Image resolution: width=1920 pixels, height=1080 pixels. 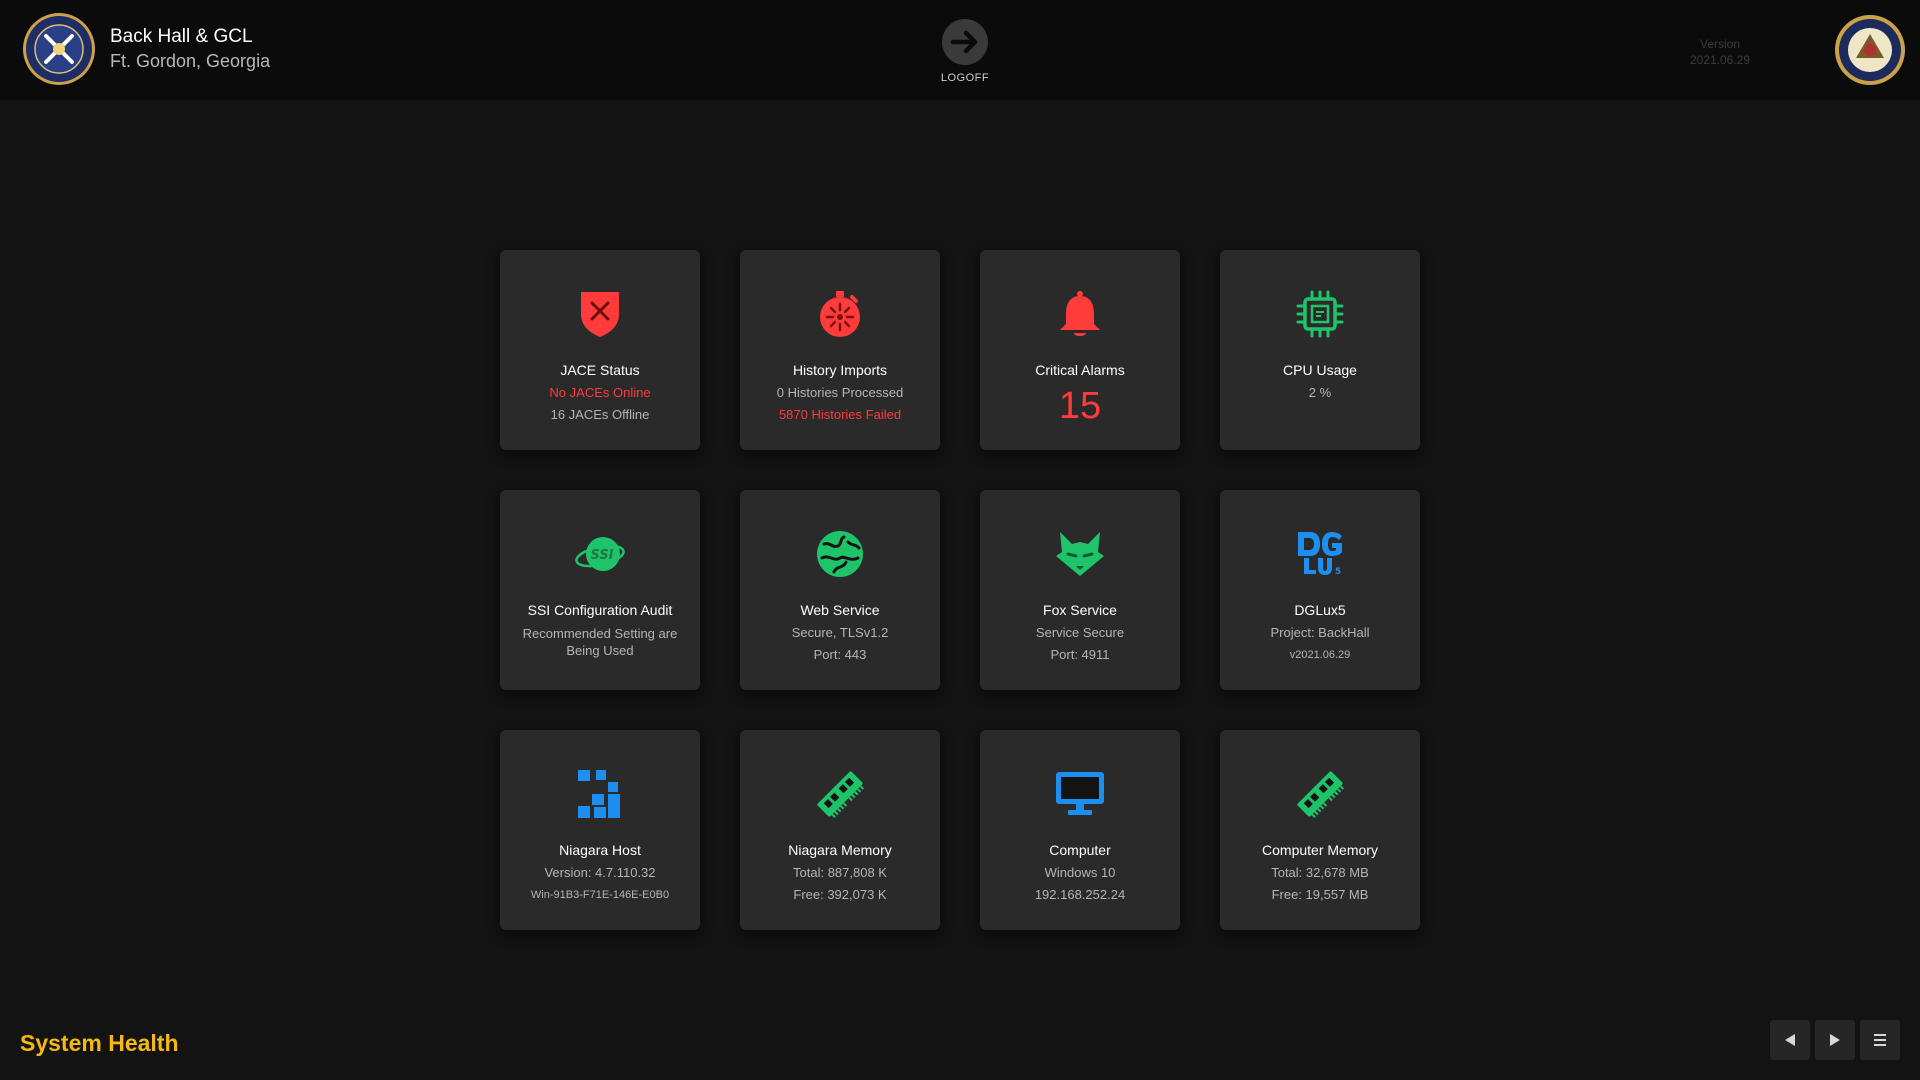 I want to click on card-line1: Version: 4.7.110.32, so click(x=600, y=872).